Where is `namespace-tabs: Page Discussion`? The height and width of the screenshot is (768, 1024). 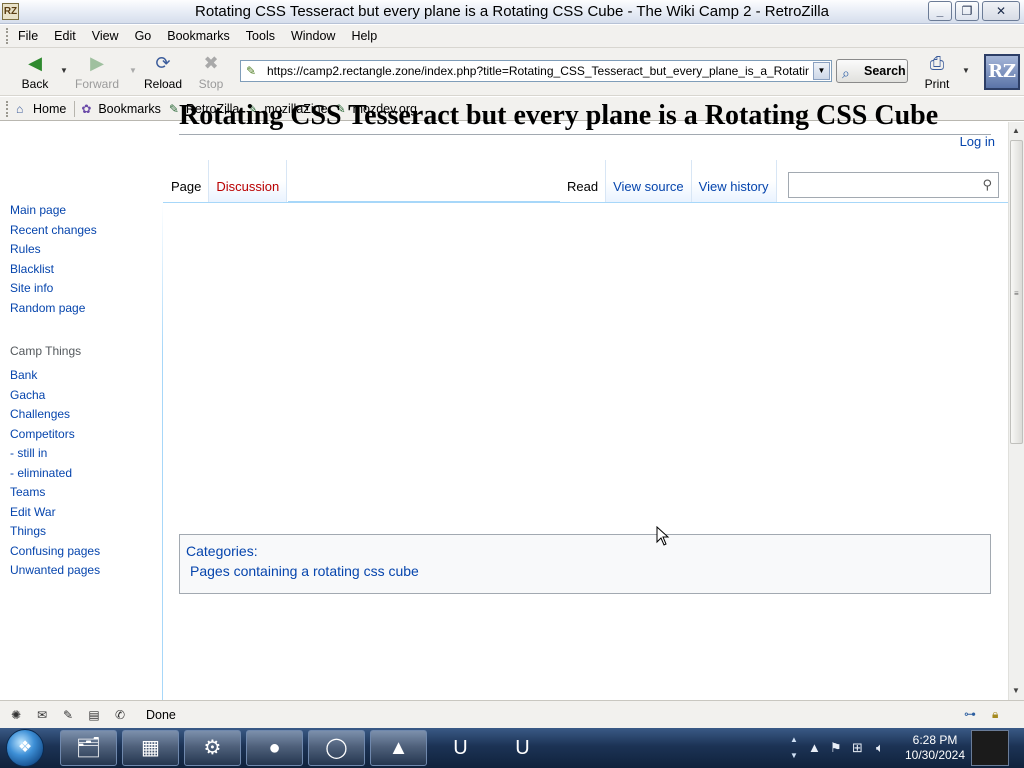
namespace-tabs: Page Discussion is located at coordinates (226, 181).